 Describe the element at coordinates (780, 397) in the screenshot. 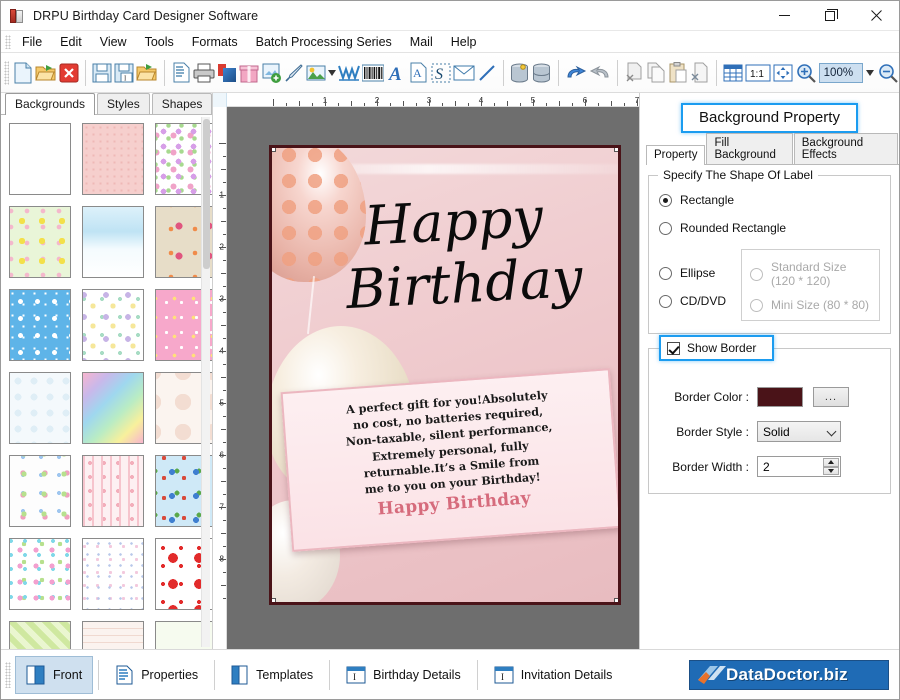

I see `border-color-swatch` at that location.